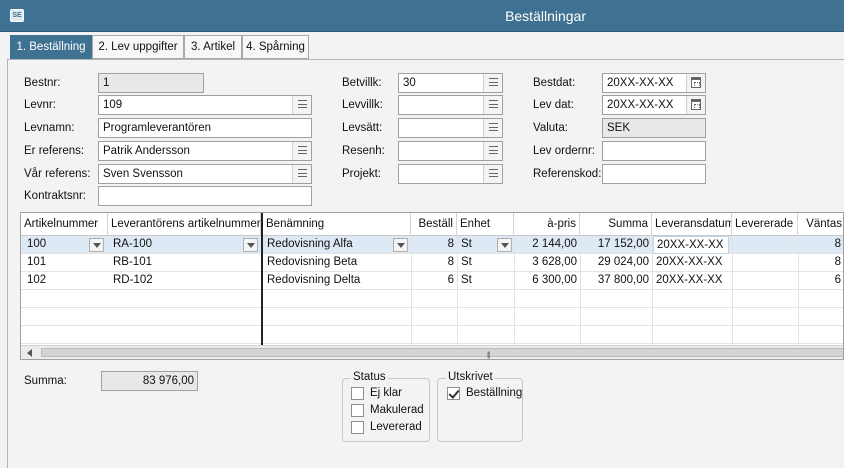  Describe the element at coordinates (205, 196) in the screenshot. I see `kontraktsnr-field` at that location.